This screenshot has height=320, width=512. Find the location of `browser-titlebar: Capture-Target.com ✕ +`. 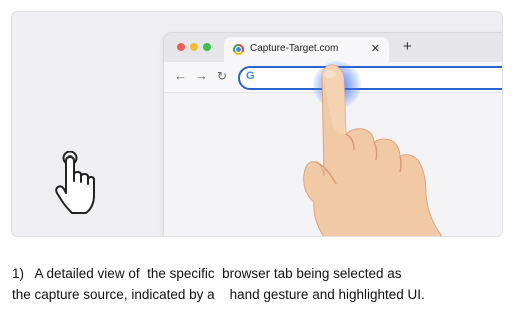

browser-titlebar: Capture-Target.com ✕ + is located at coordinates (333, 47).